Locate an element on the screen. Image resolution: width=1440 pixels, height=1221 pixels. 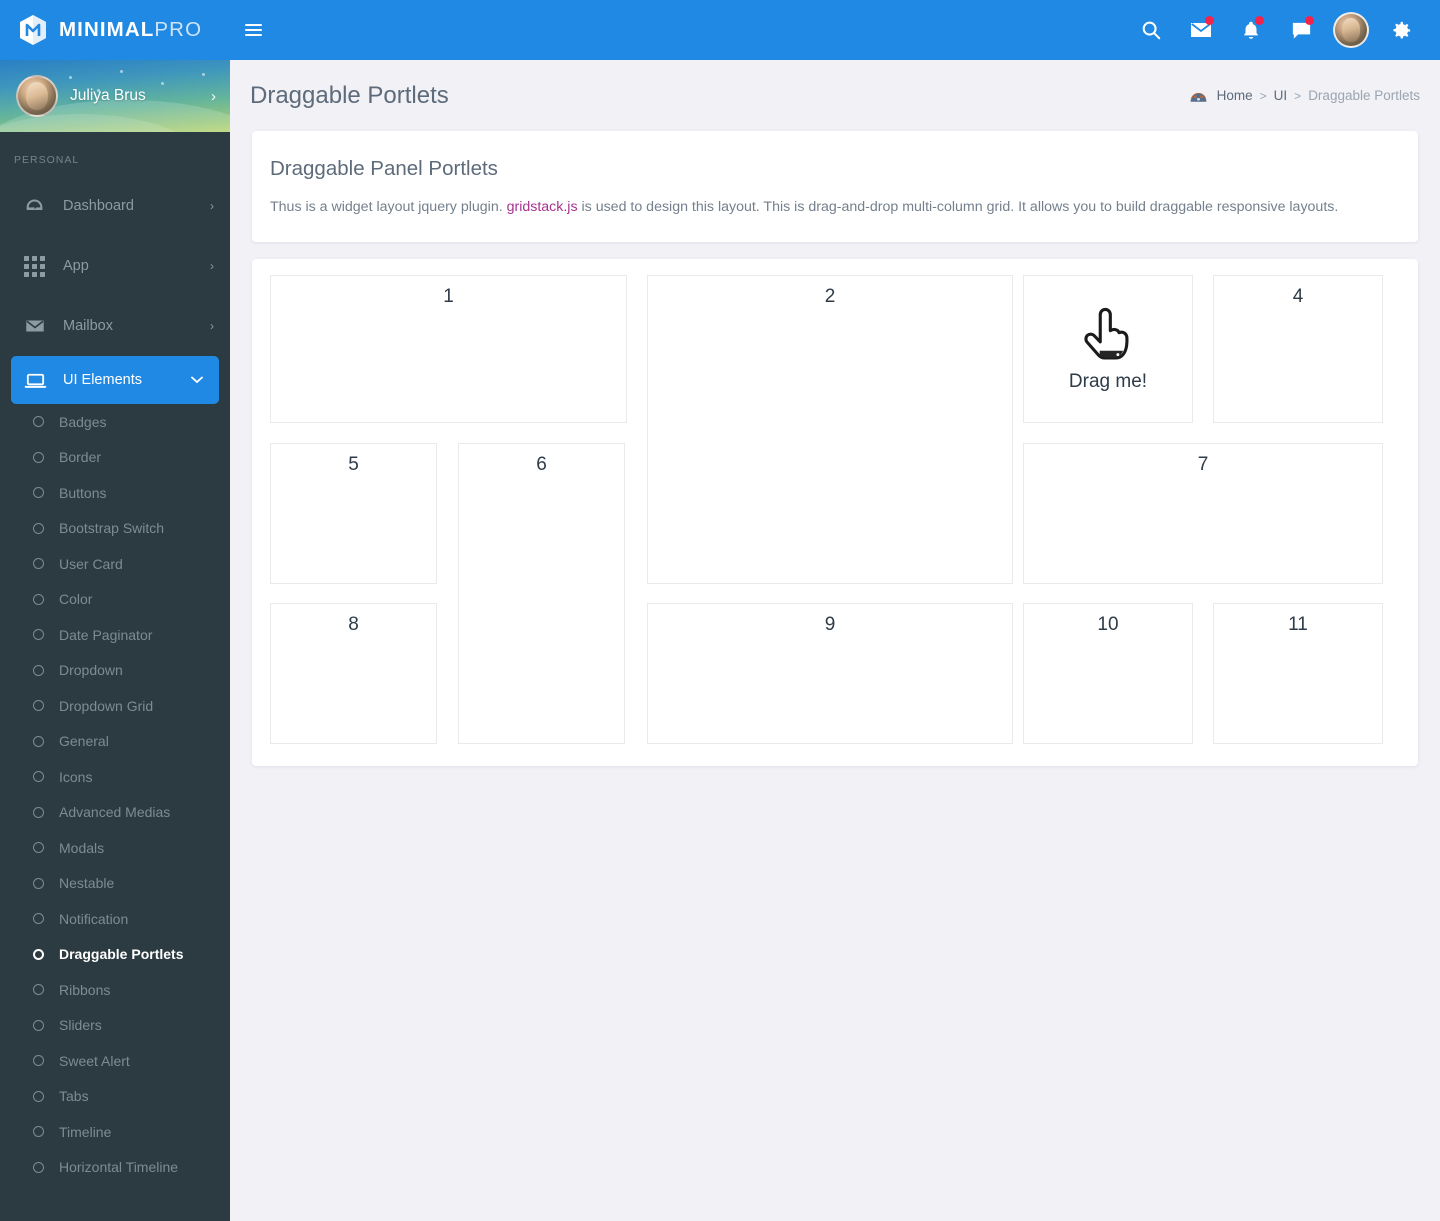
mail-badge-dot is located at coordinates (1209, 20).